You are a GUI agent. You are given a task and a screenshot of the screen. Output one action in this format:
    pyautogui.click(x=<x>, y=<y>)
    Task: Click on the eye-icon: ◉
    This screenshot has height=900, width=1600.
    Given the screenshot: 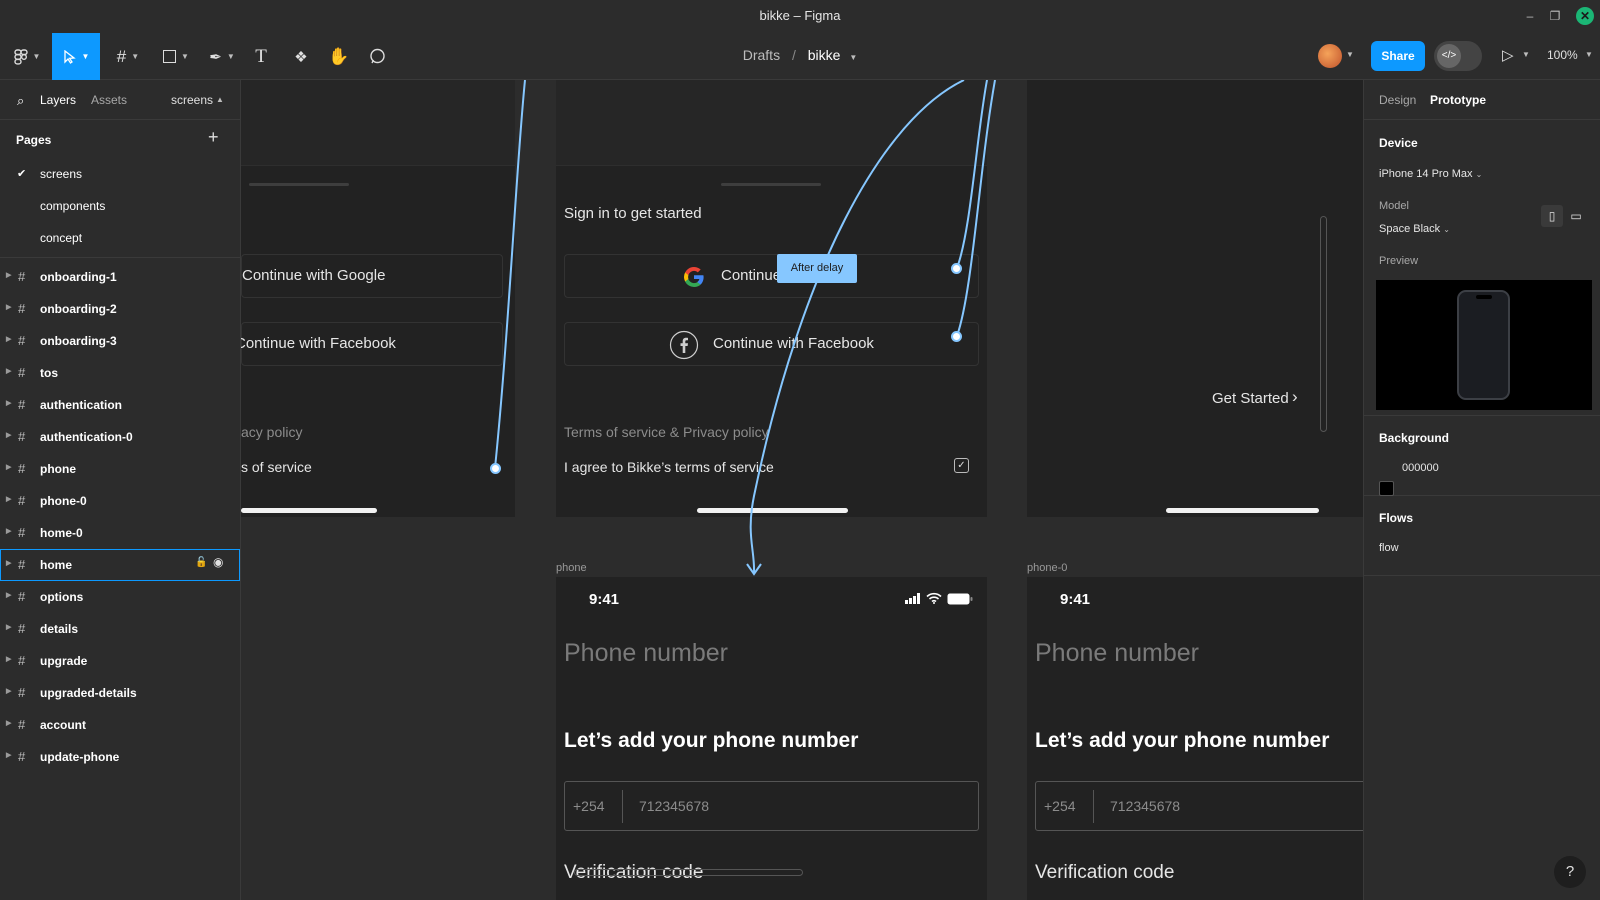 What is the action you would take?
    pyautogui.click(x=218, y=562)
    